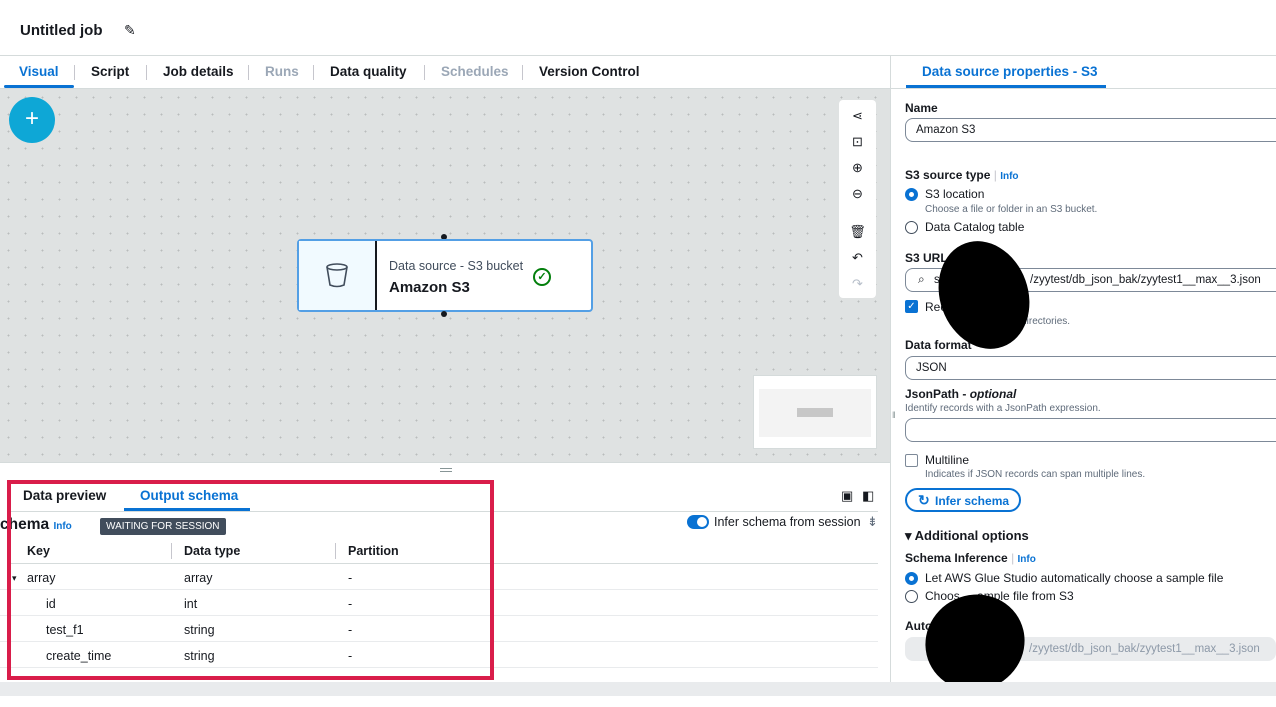 The width and height of the screenshot is (1276, 707). What do you see at coordinates (970, 558) in the screenshot?
I see `schema-inference-label: Schema Inference | Info` at bounding box center [970, 558].